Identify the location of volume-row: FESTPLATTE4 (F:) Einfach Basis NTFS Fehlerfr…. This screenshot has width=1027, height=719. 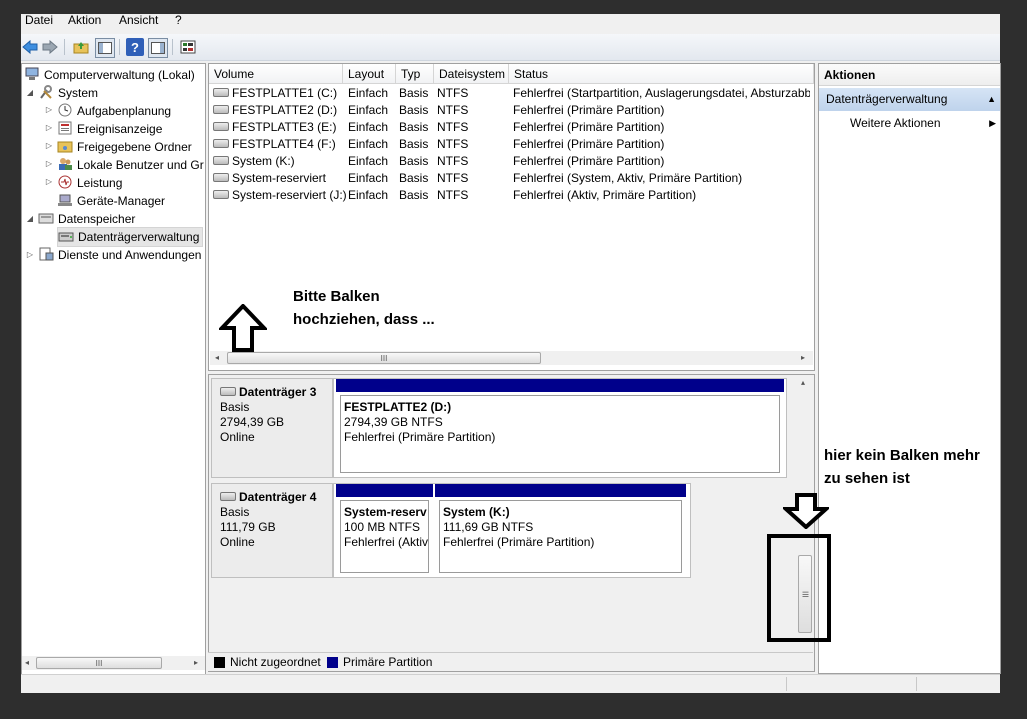
(511, 144).